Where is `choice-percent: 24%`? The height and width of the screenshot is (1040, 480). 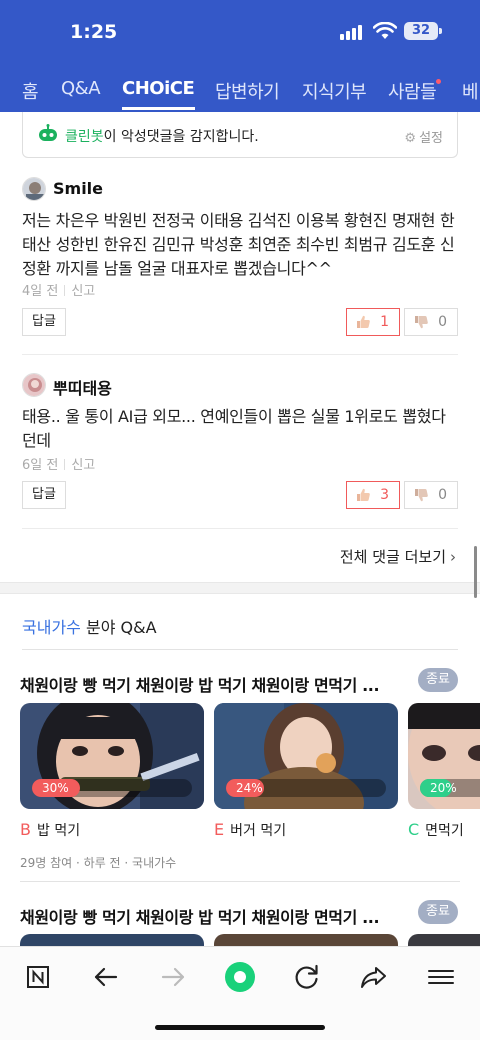 choice-percent: 24% is located at coordinates (249, 788).